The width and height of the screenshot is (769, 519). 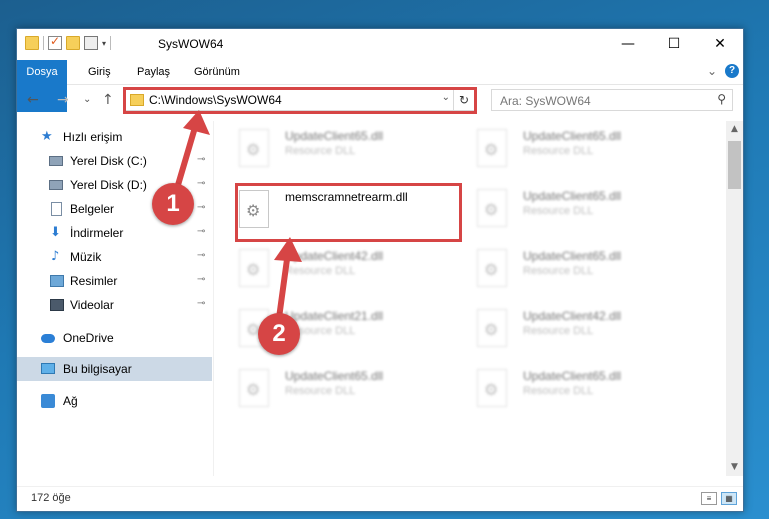 What do you see at coordinates (196, 122) in the screenshot?
I see `arrow-1-head` at bounding box center [196, 122].